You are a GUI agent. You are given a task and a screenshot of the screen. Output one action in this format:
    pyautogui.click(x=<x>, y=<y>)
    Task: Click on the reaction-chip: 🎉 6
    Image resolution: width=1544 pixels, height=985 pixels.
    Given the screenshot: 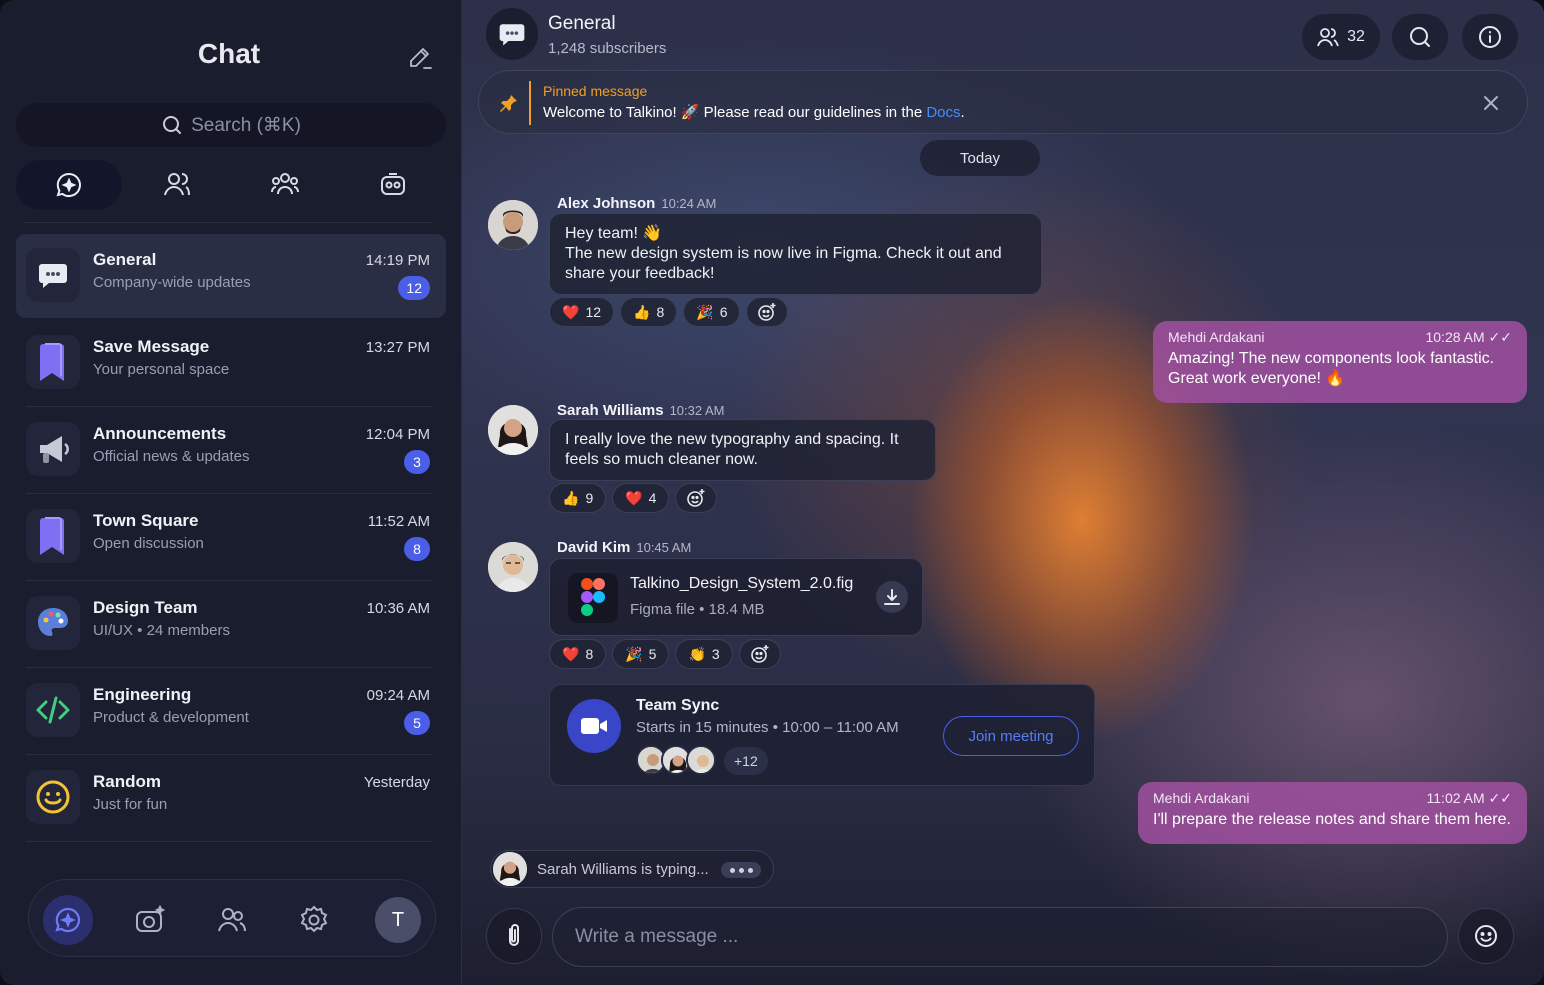 What is the action you would take?
    pyautogui.click(x=712, y=312)
    